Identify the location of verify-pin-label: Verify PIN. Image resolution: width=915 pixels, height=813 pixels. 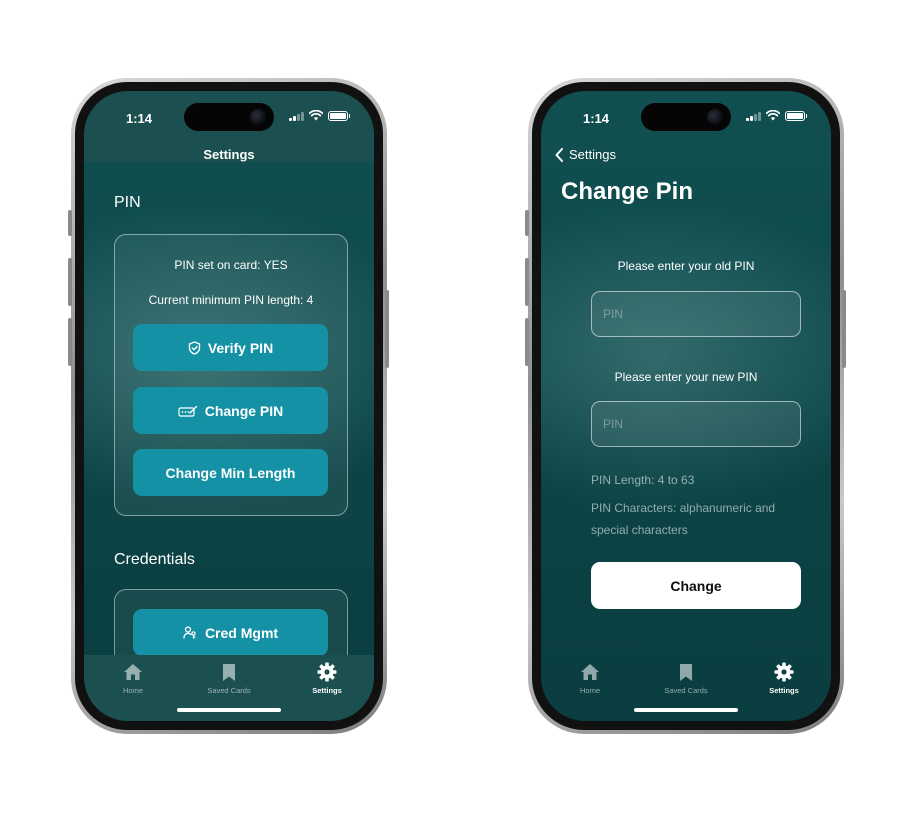
(240, 347).